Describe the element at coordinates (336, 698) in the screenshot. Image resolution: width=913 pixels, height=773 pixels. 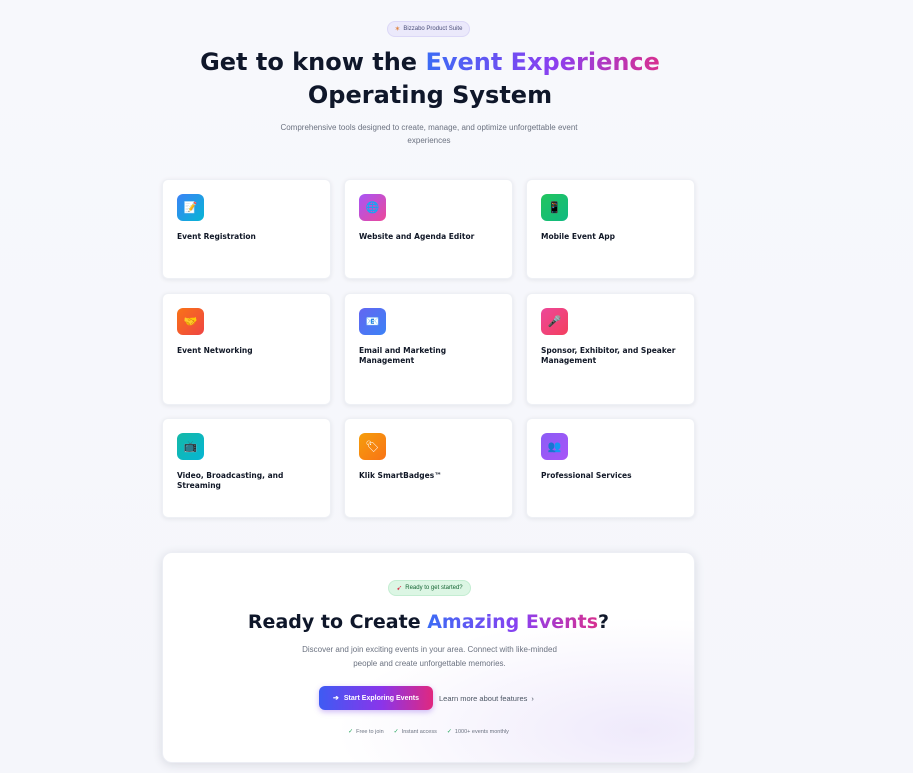
I see `arrow-right-icon: ➔` at that location.